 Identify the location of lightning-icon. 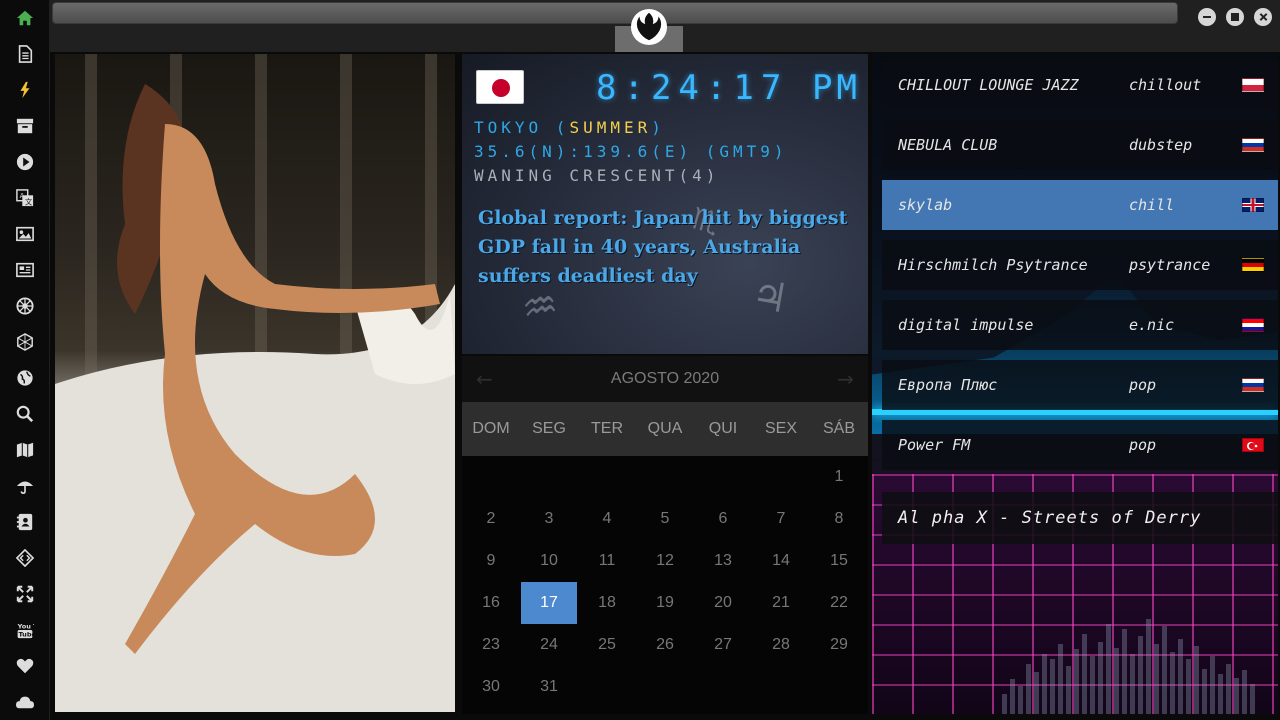
(25, 90).